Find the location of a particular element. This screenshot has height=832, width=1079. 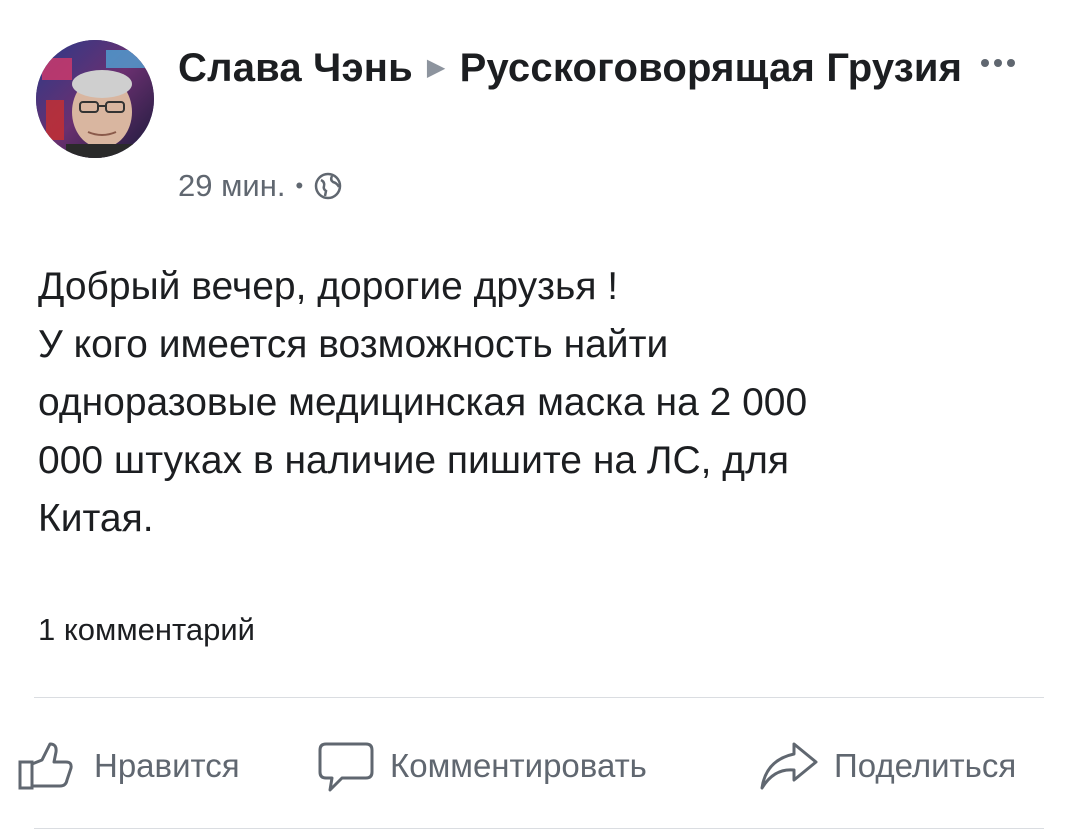

comments-count-link: 1 комментарий is located at coordinates (146, 630).